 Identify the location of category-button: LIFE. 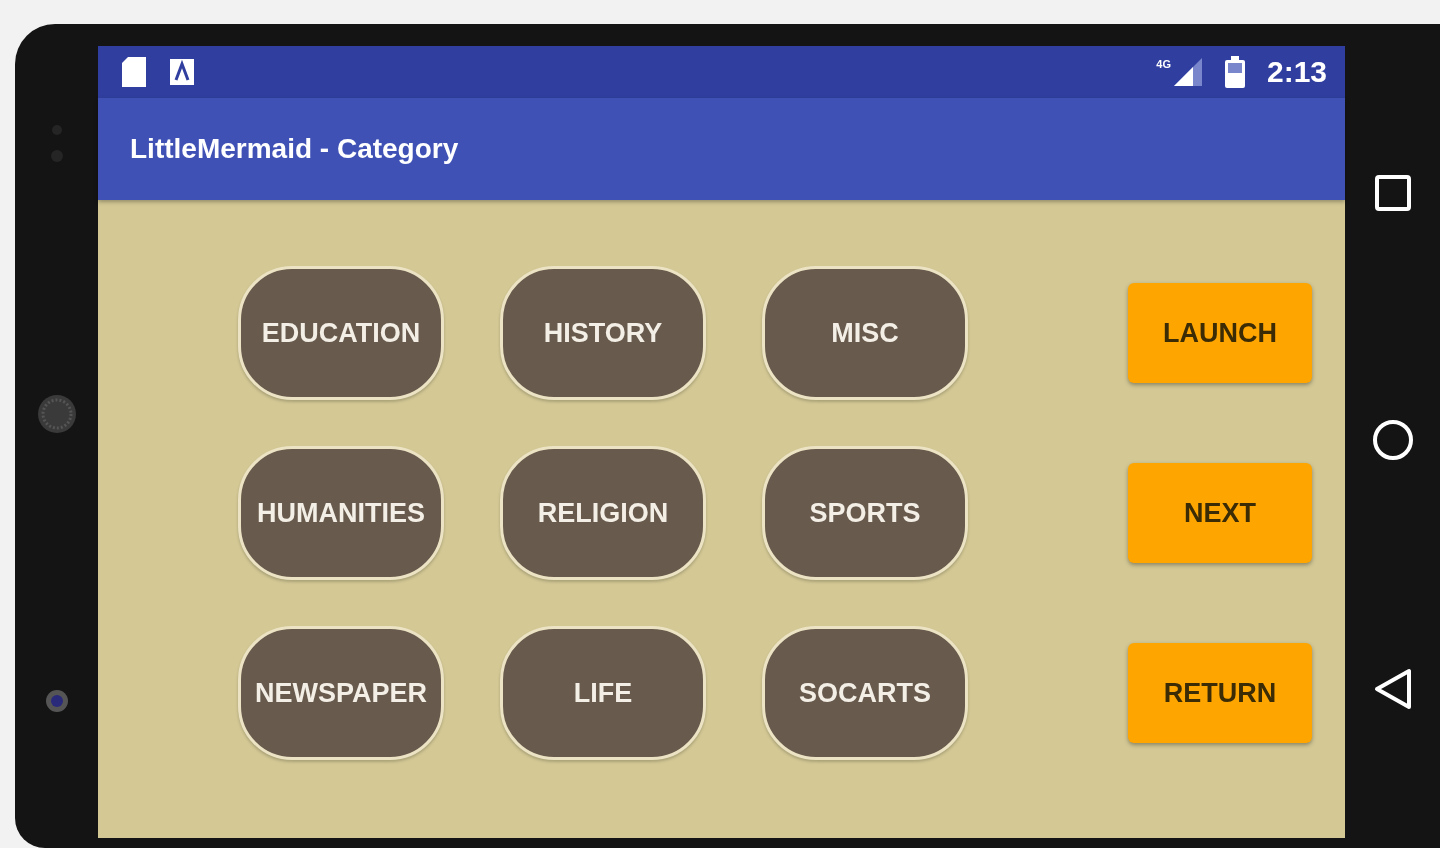
(603, 693).